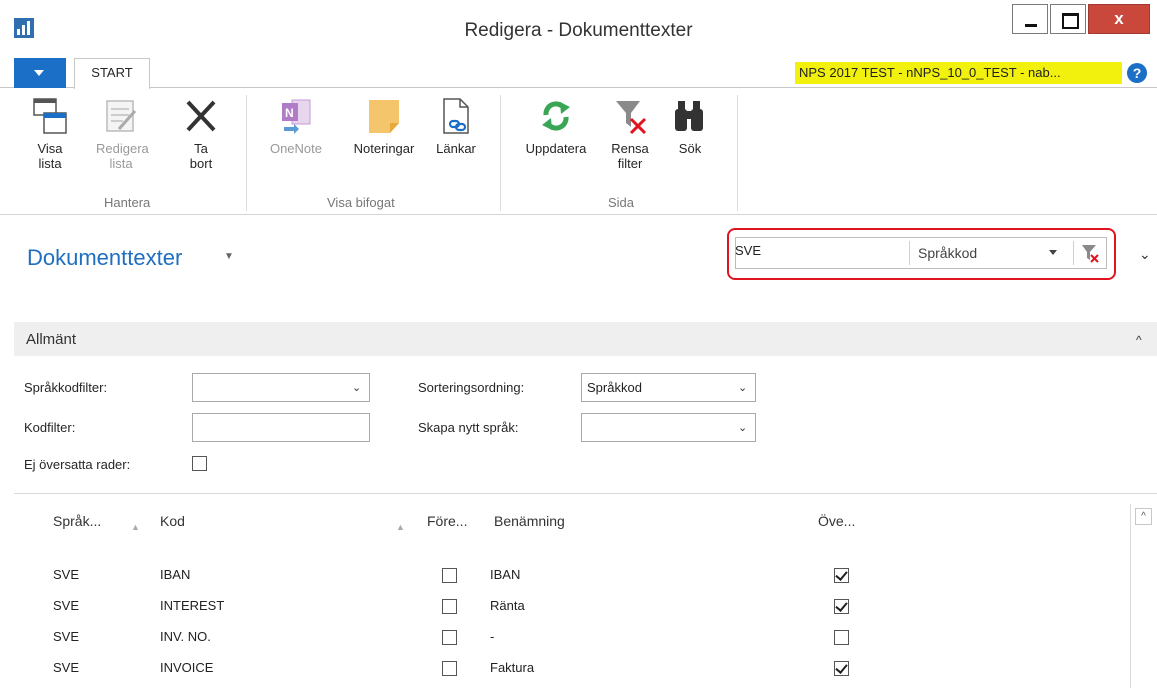  I want to click on kodfilter-input, so click(281, 427).